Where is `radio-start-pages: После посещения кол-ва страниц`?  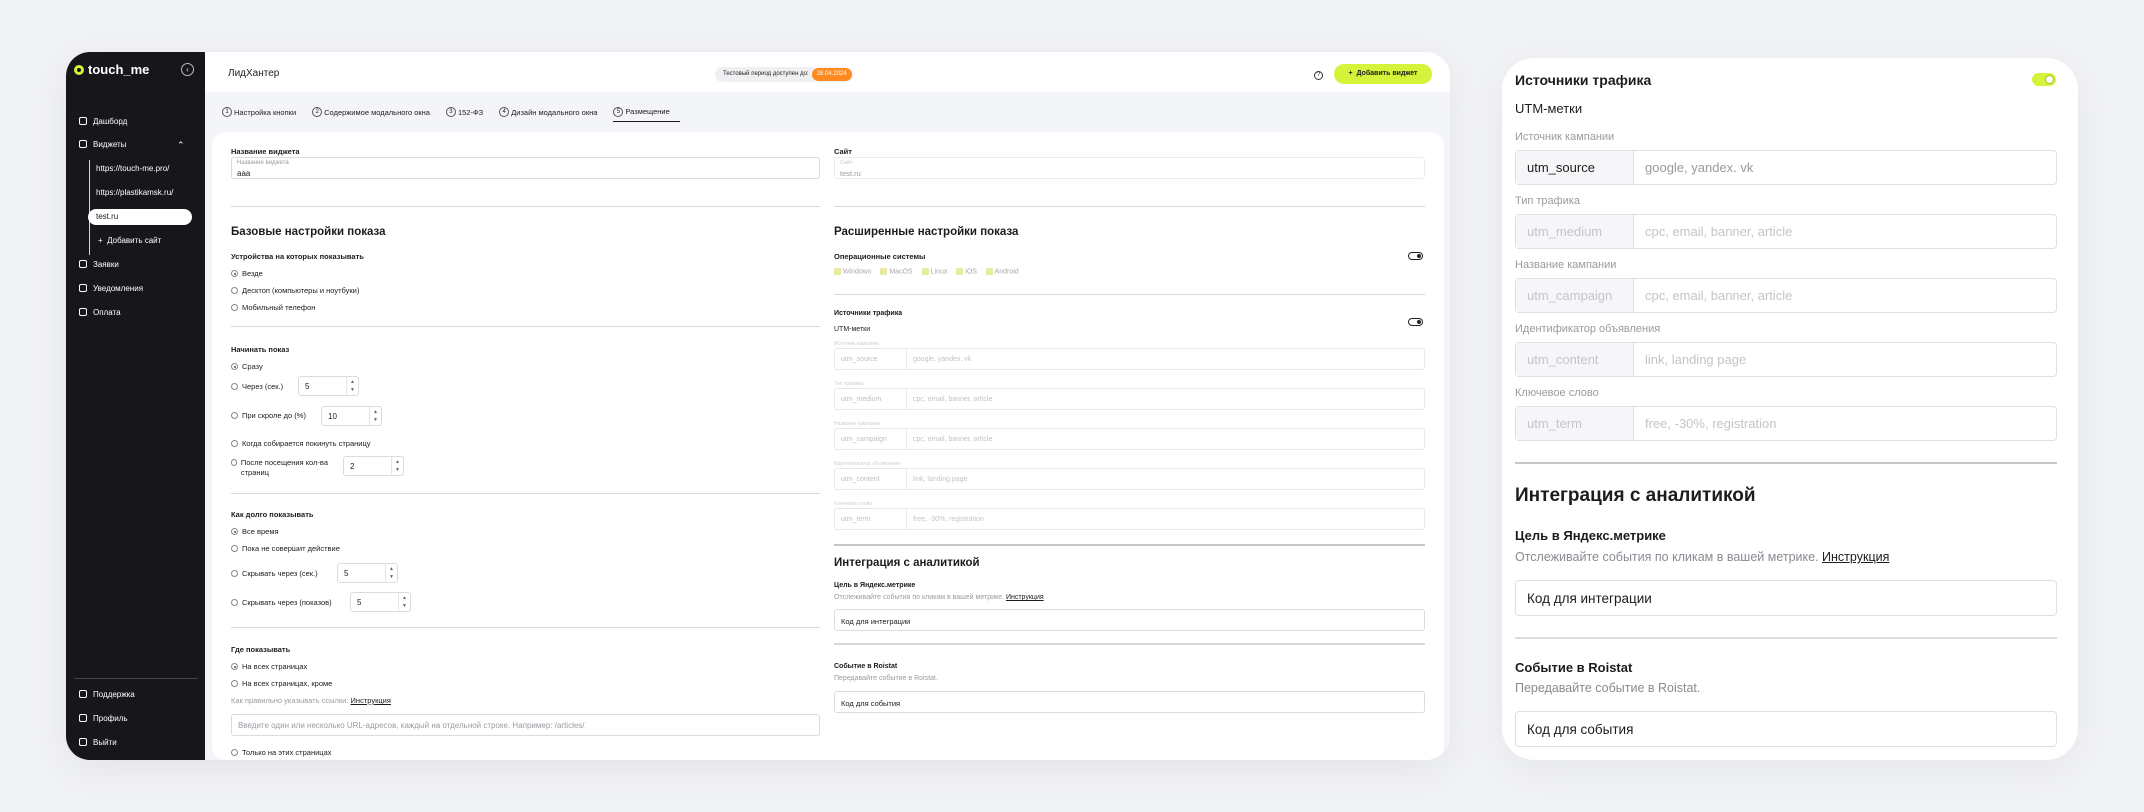
radio-start-pages: После посещения кол-ва страниц is located at coordinates (281, 468).